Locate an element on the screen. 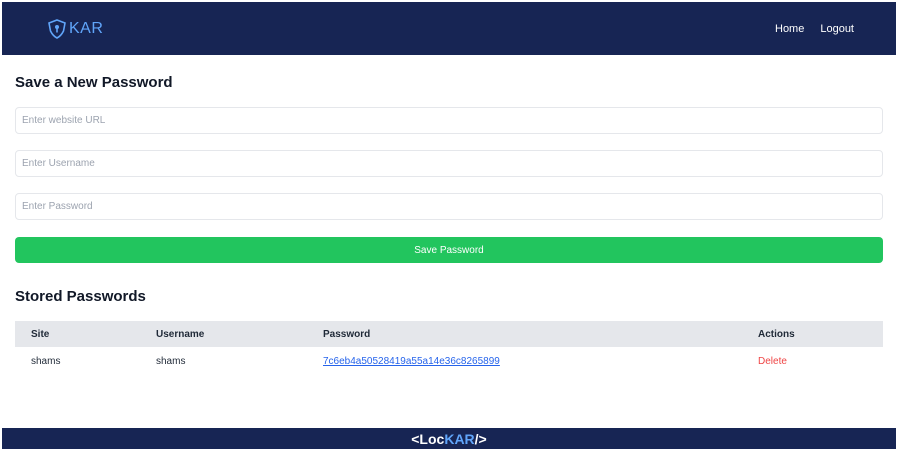 The height and width of the screenshot is (449, 898). column-header-password: Password is located at coordinates (347, 334).